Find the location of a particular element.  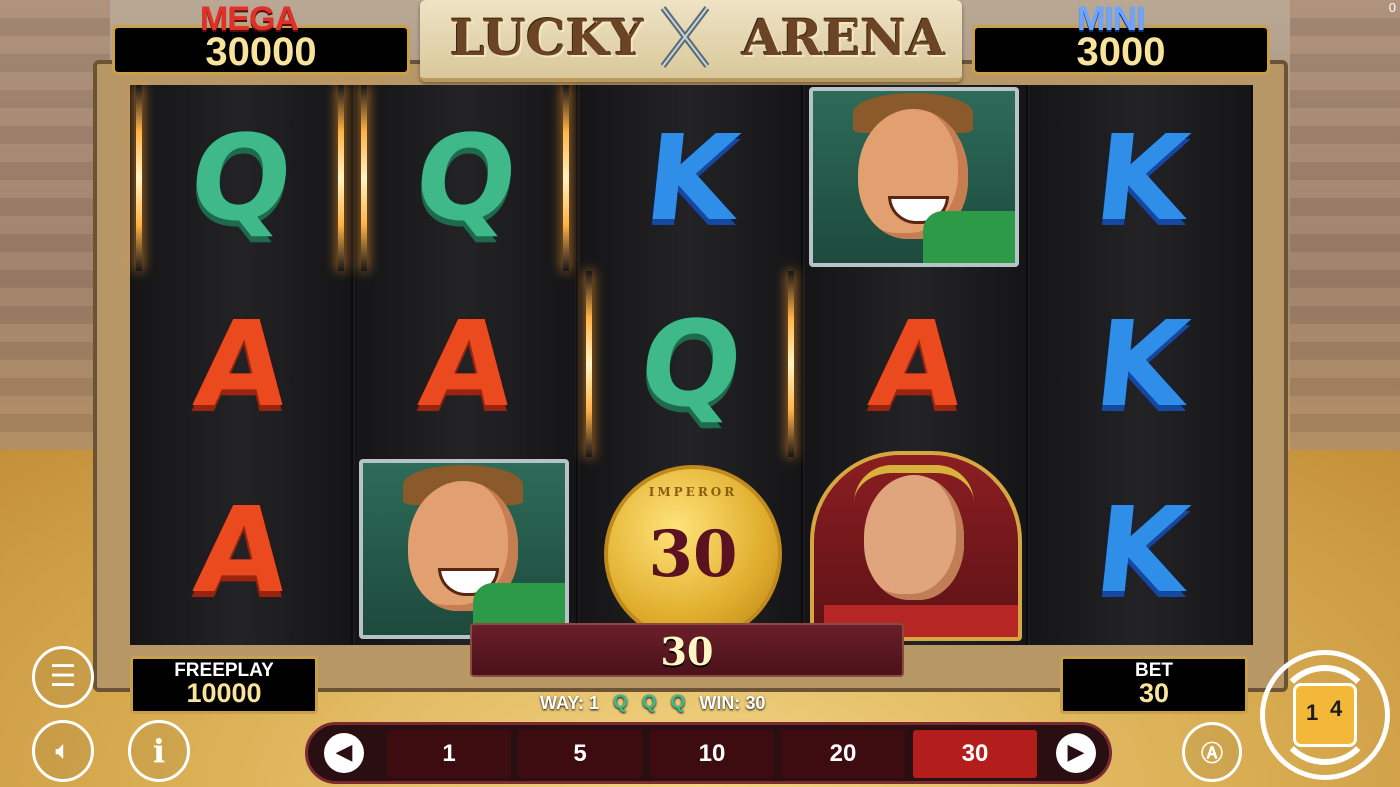

freeplay-box: FREEPLAY 10000 is located at coordinates (224, 685).